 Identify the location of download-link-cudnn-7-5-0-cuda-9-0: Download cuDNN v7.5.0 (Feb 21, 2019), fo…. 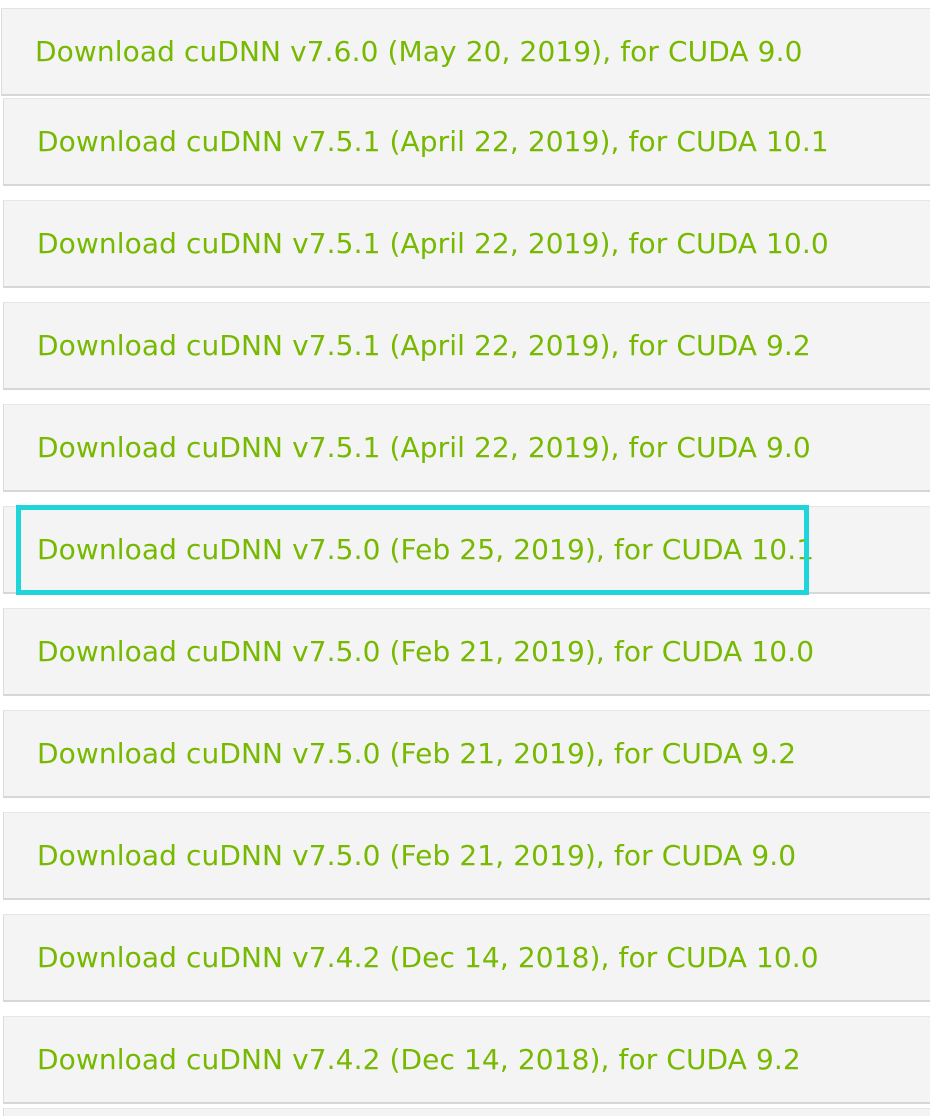
(416, 856).